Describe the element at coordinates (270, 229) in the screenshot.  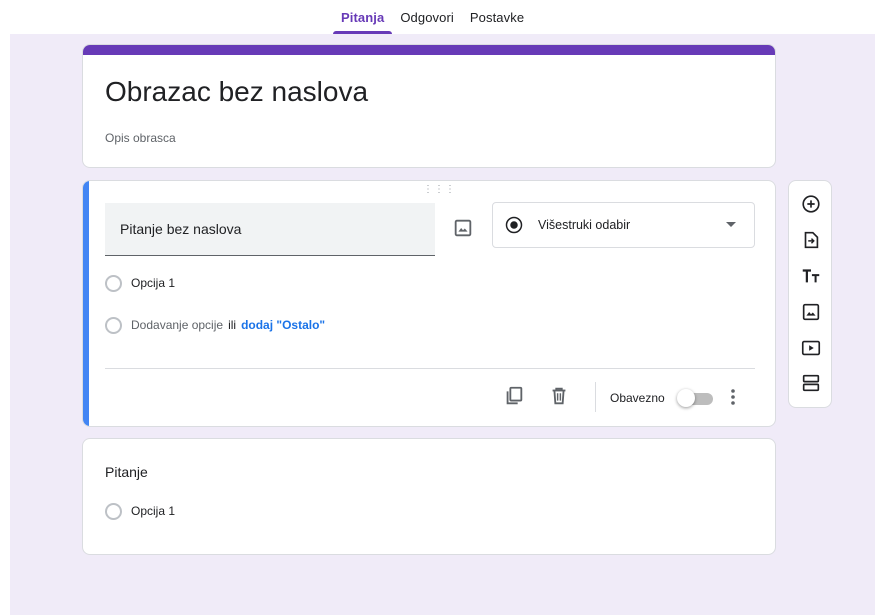
I see `question-title-input: Pitanje bez naslova` at that location.